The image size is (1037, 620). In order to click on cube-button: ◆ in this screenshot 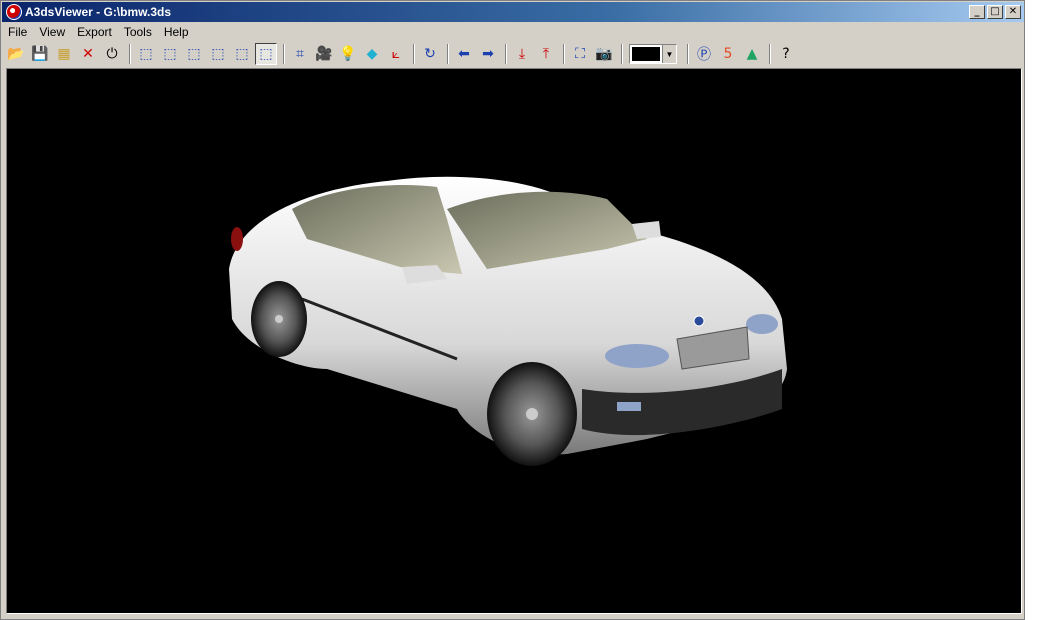, I will do `click(372, 54)`.